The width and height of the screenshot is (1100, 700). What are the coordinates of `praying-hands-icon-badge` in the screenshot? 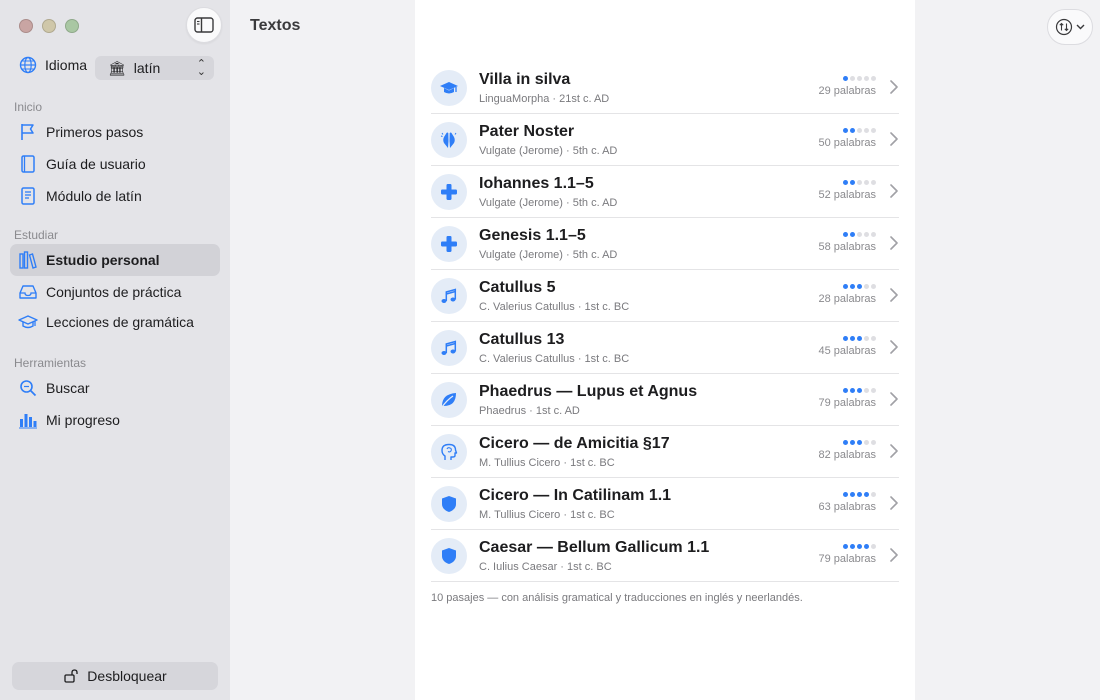 It's located at (449, 140).